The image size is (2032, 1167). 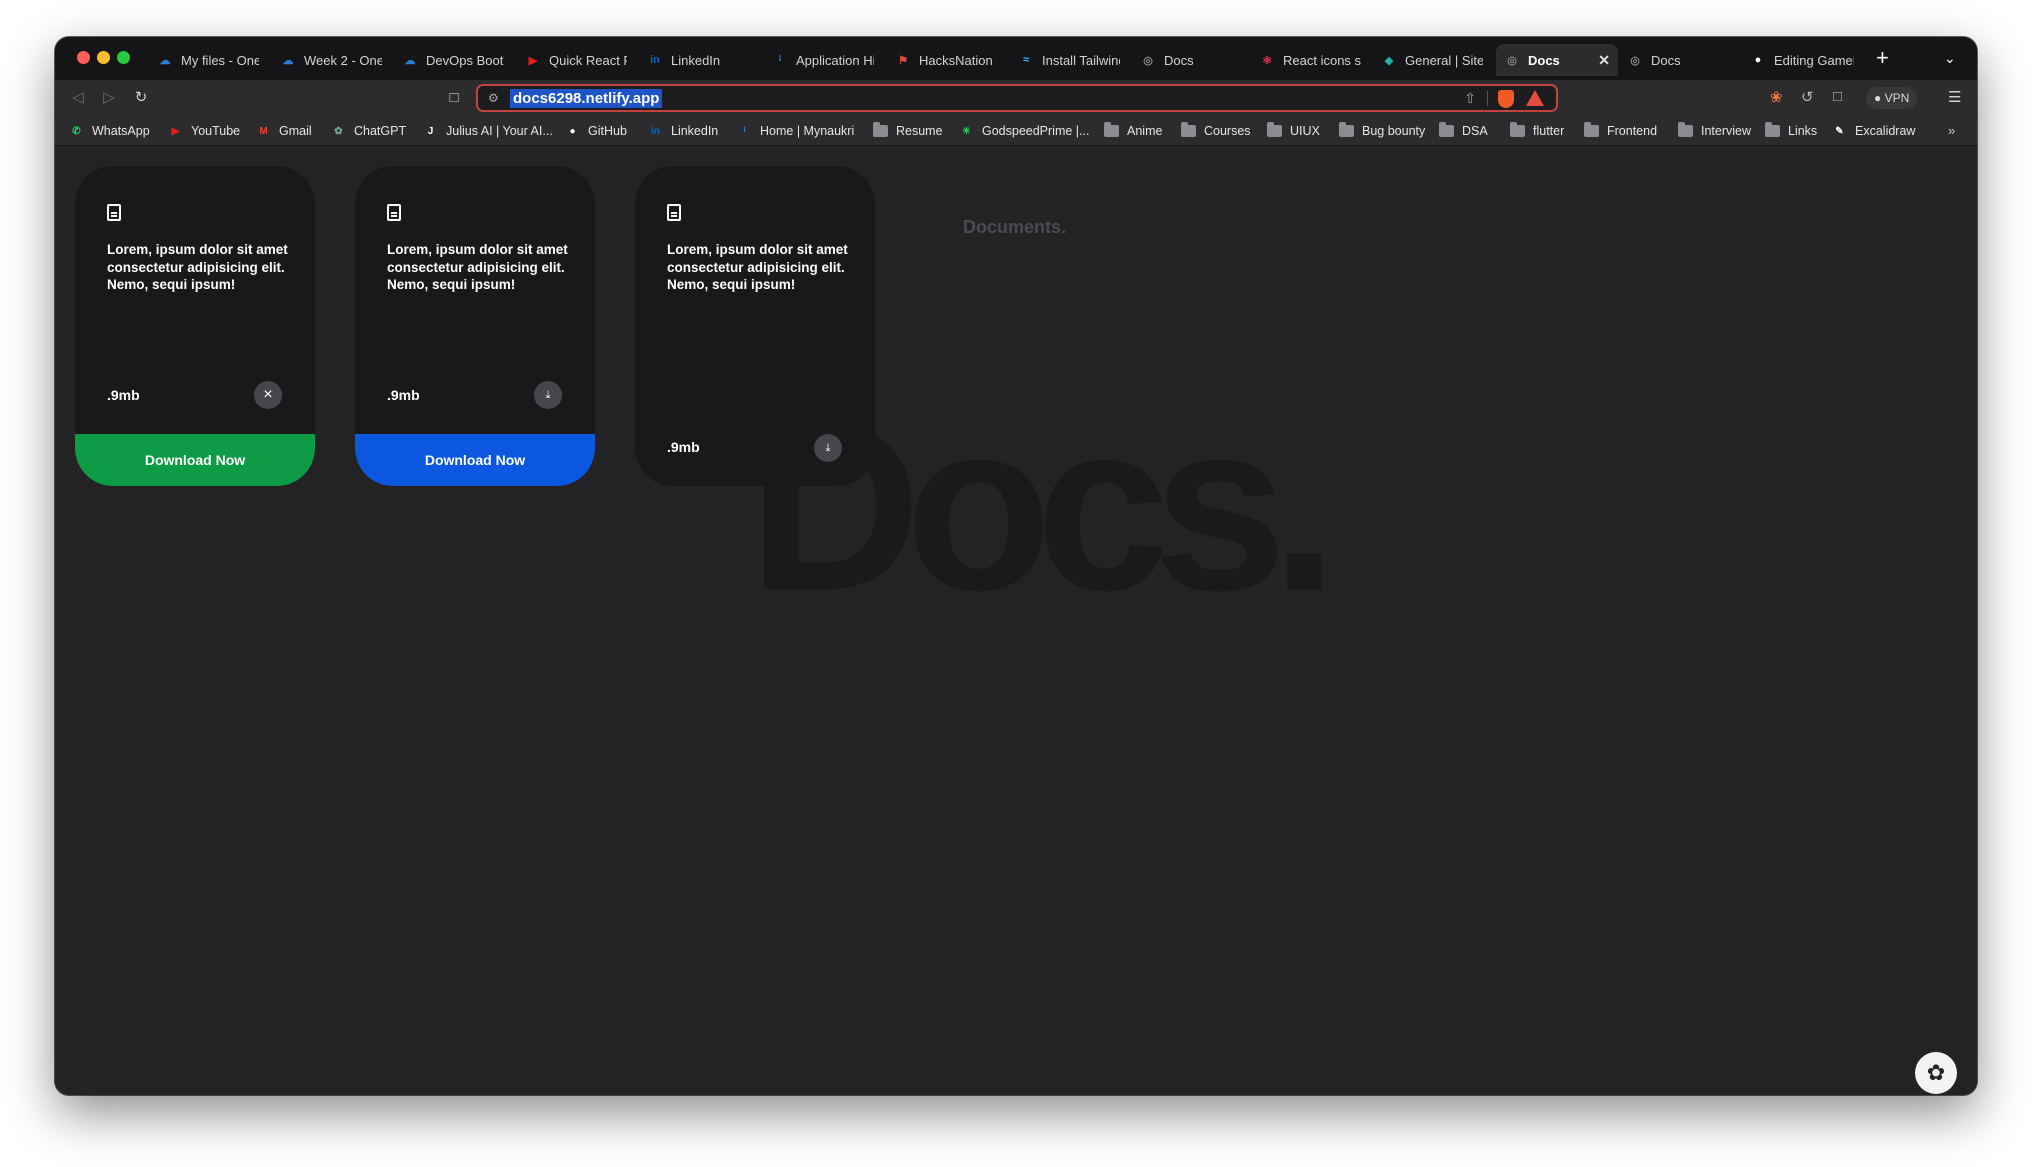 I want to click on browser-tab: ☁ Week 2 - OneD, so click(x=331, y=60).